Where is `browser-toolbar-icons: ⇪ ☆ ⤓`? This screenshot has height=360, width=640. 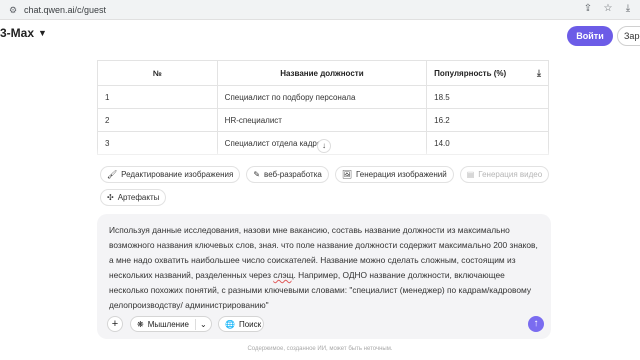
browser-toolbar-icons: ⇪ ☆ ⤓ is located at coordinates (608, 9).